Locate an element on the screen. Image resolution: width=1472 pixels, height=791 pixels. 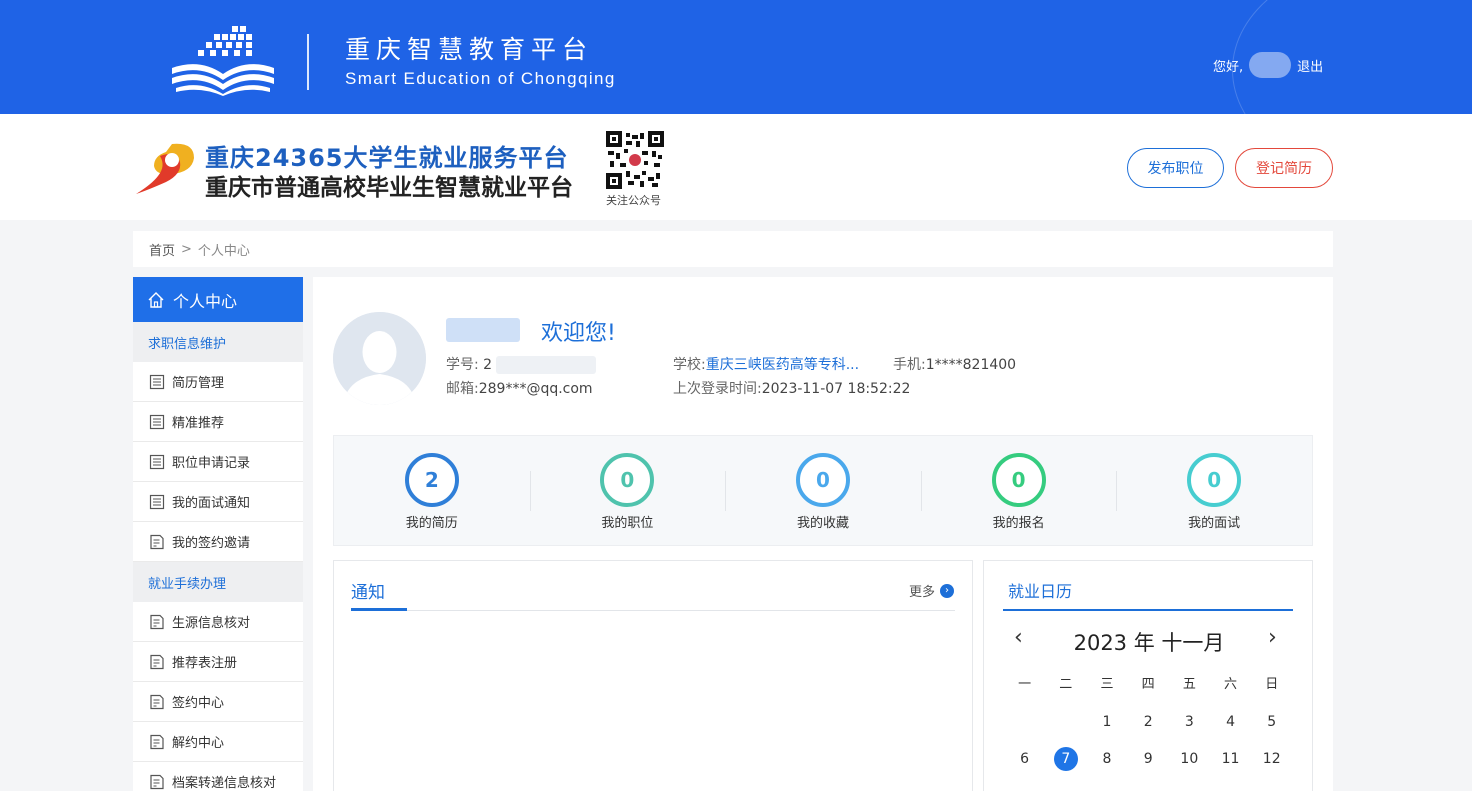
qr-code-icon is located at coordinates (635, 160).